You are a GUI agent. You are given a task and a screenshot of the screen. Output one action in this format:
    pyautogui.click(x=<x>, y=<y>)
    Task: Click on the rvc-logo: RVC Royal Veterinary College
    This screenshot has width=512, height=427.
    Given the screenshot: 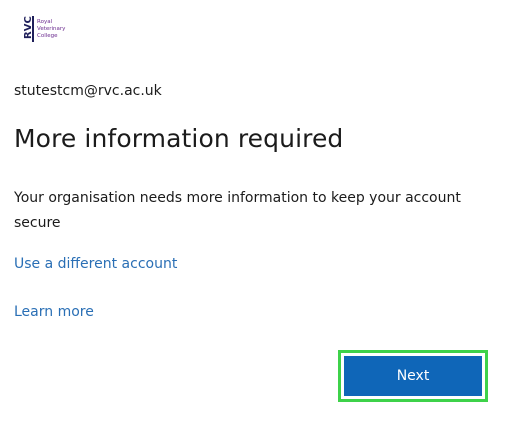 What is the action you would take?
    pyautogui.click(x=50, y=29)
    